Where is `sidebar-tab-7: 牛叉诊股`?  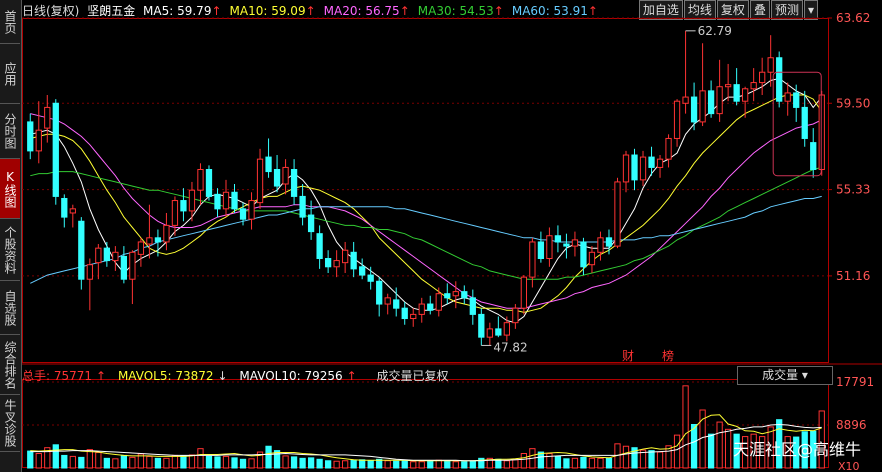 sidebar-tab-7: 牛叉诊股 is located at coordinates (10, 423).